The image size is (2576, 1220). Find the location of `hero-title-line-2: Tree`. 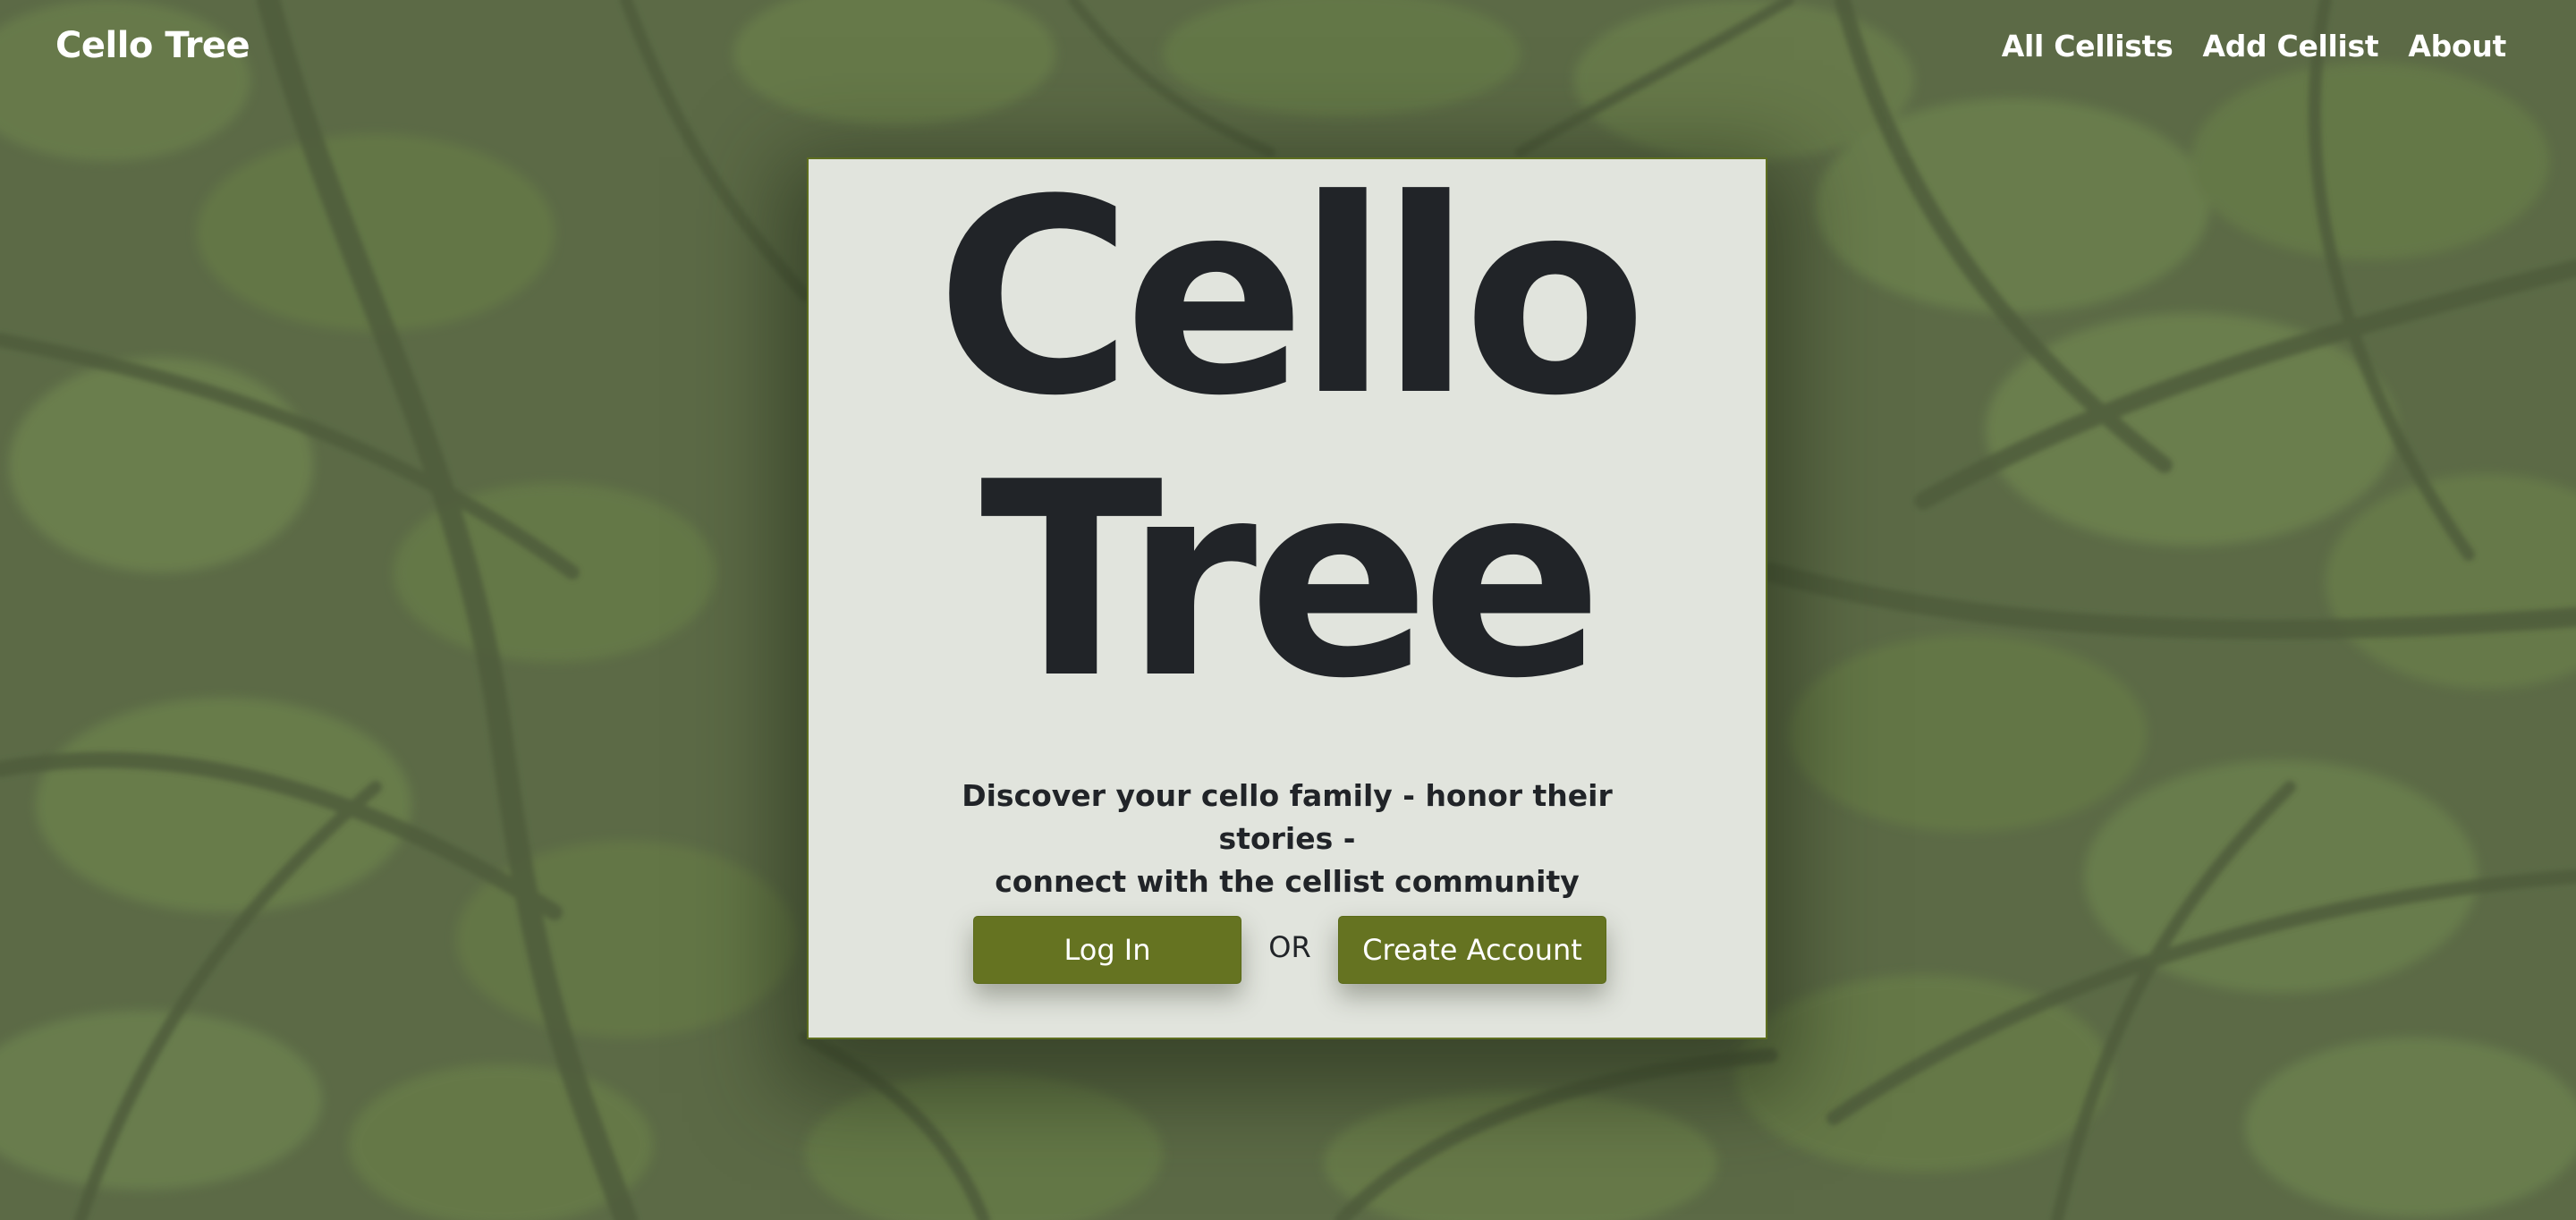

hero-title-line-2: Tree is located at coordinates (1291, 581).